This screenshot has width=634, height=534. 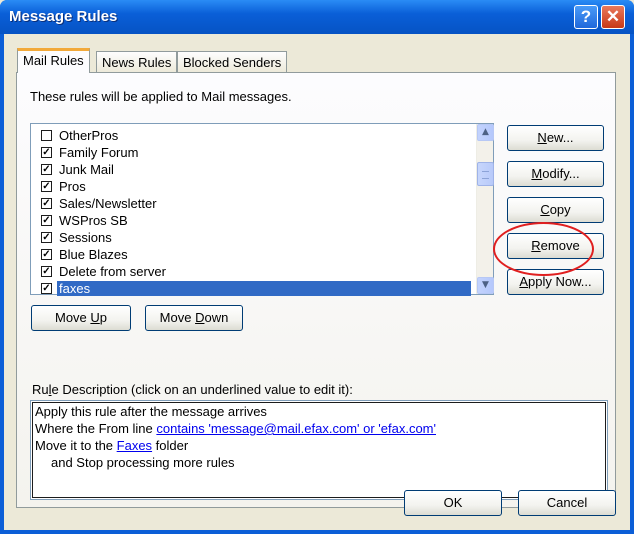 I want to click on move-down-button-label: own, so click(x=216, y=317).